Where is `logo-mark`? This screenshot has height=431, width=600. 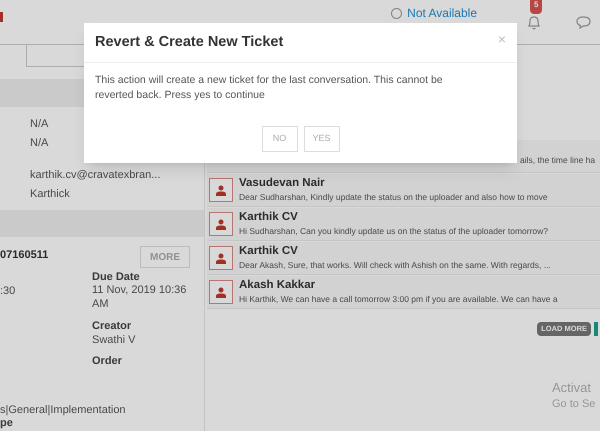
logo-mark is located at coordinates (1, 17).